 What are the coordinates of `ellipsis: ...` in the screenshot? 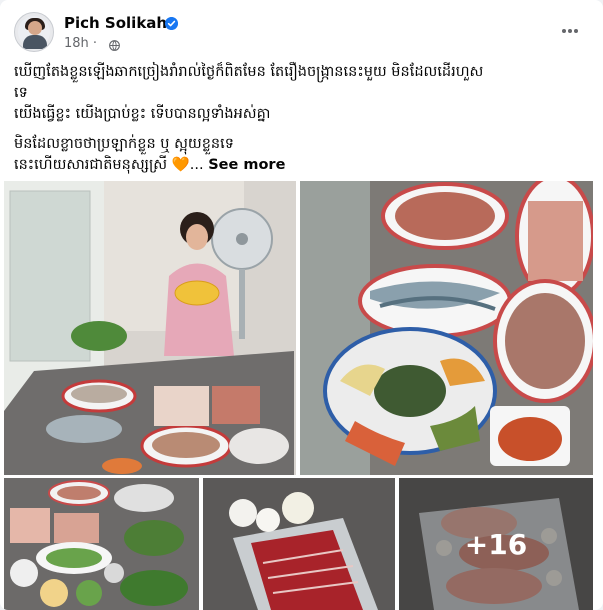 It's located at (196, 165).